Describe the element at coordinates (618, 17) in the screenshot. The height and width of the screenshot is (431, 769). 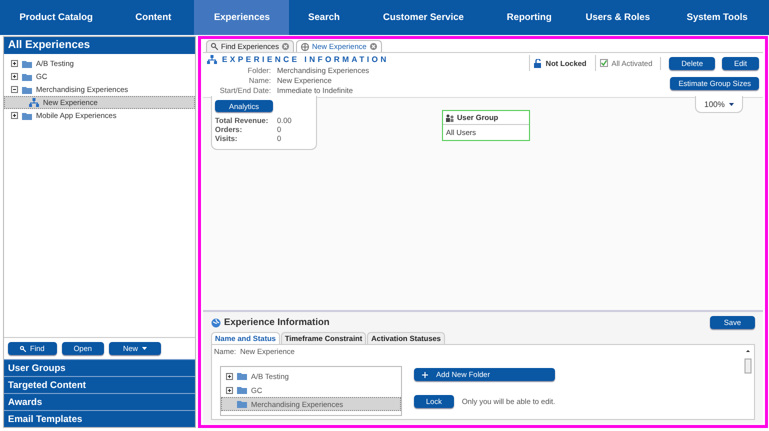
I see `nav-tab: Users & Roles` at that location.